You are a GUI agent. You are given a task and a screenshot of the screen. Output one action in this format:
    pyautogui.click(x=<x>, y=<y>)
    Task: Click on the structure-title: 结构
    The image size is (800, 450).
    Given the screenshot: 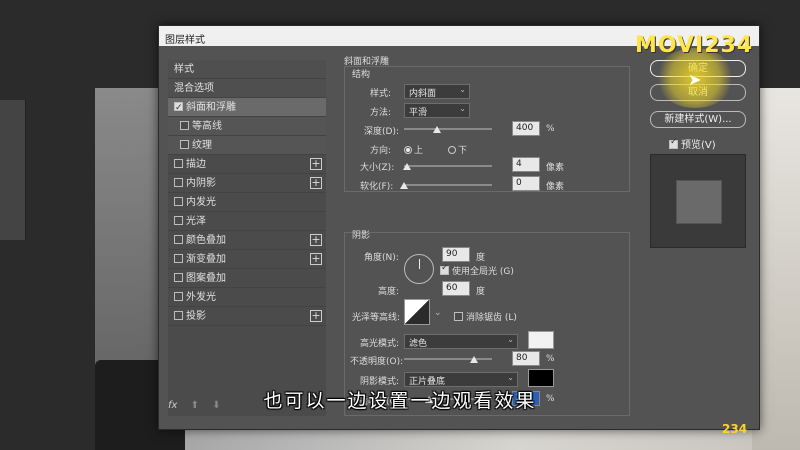 What is the action you would take?
    pyautogui.click(x=361, y=75)
    